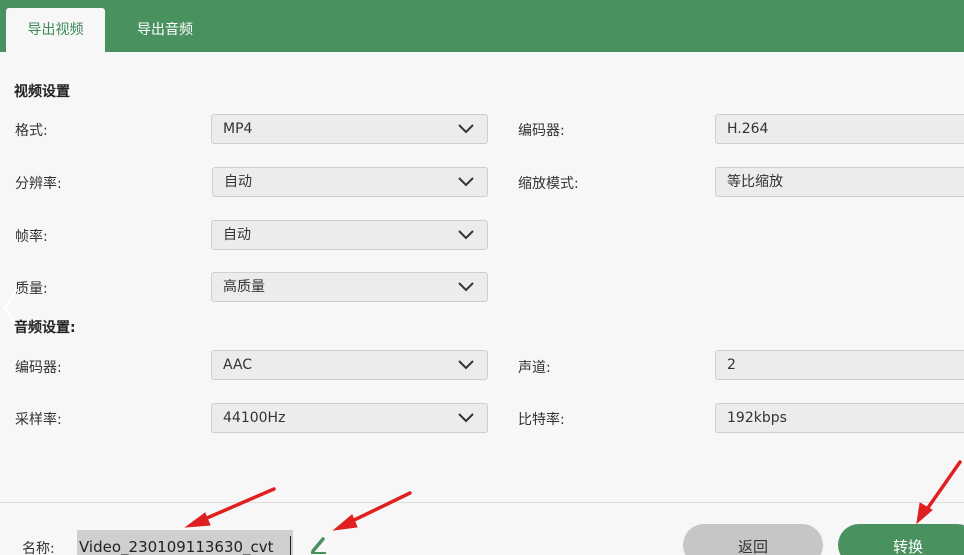 The height and width of the screenshot is (555, 964). What do you see at coordinates (244, 287) in the screenshot?
I see `quality-value: 高质量` at bounding box center [244, 287].